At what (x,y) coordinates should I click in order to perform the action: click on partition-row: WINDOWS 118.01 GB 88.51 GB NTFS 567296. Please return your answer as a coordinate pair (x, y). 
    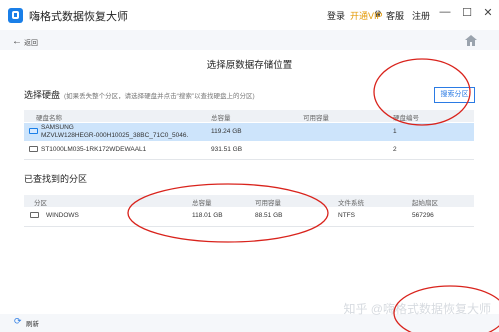
    Looking at the image, I should click on (249, 216).